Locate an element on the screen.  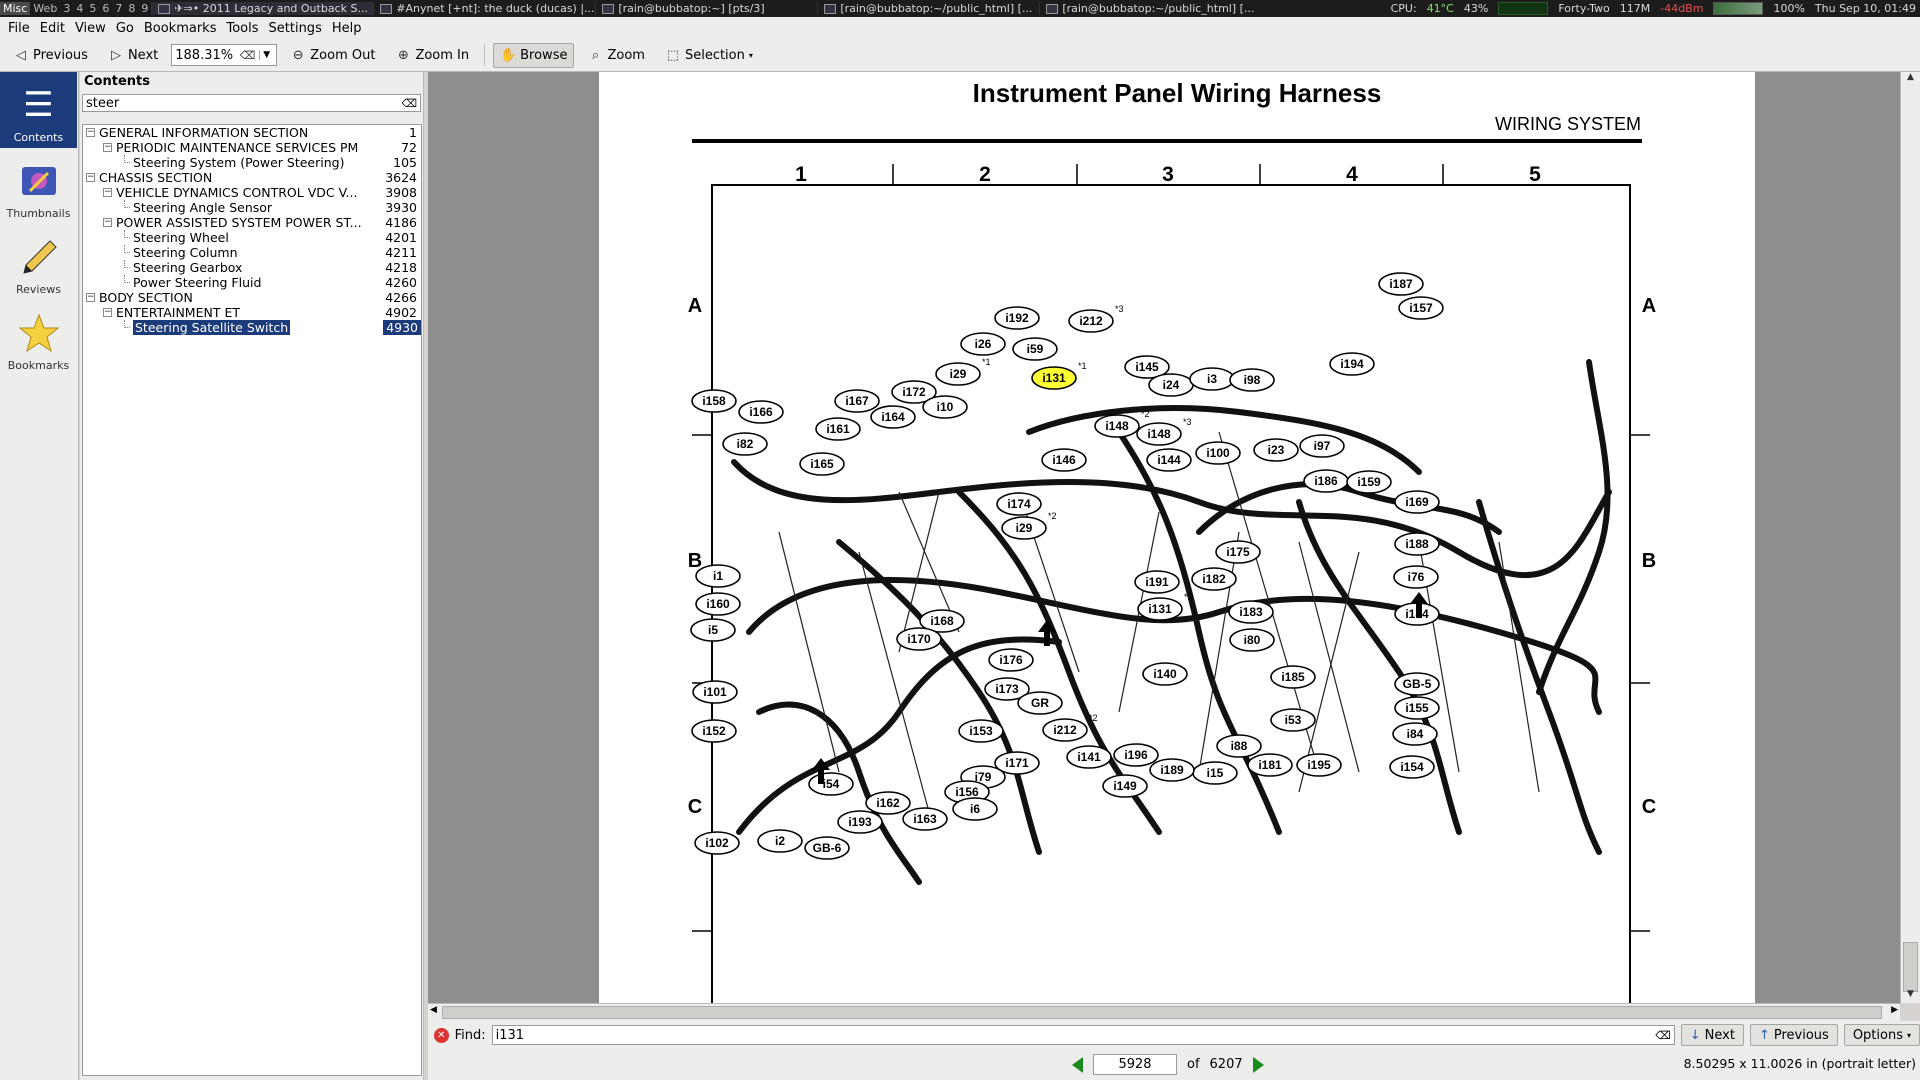
selection-icon: ⬚ is located at coordinates (673, 55).